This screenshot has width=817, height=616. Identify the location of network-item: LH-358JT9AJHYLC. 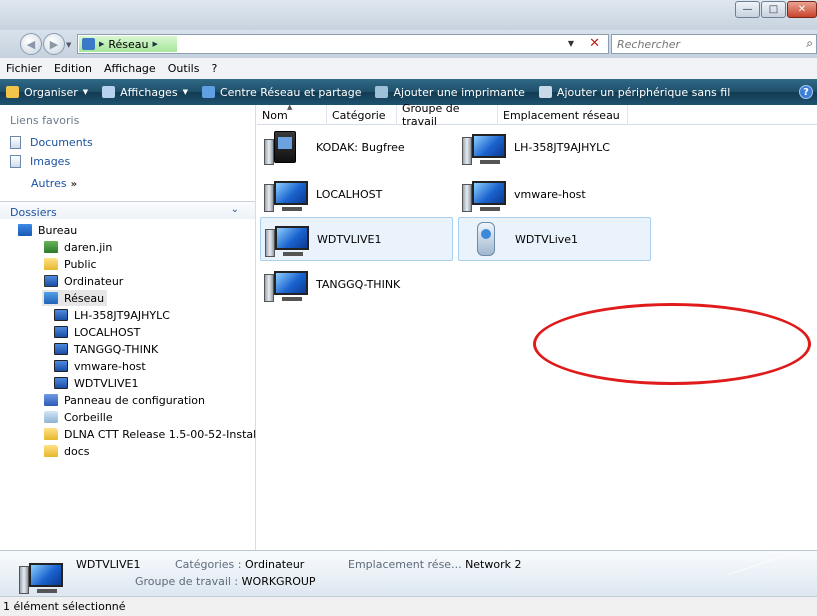
(554, 147).